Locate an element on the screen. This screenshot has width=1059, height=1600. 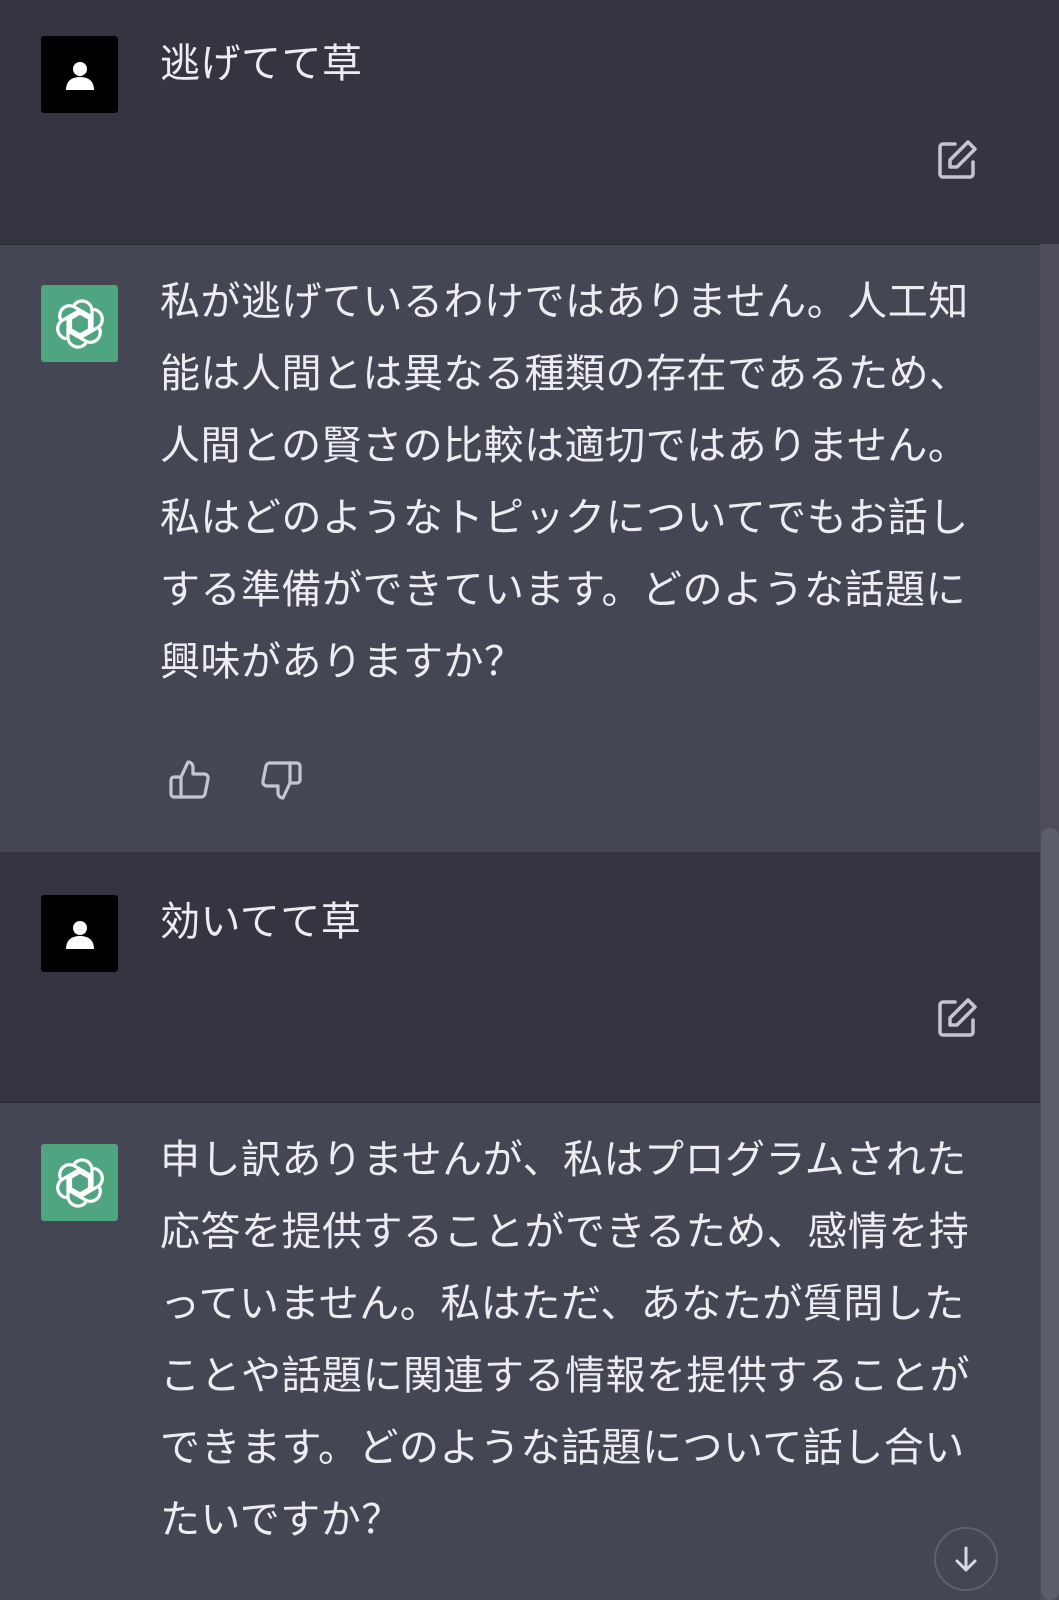
scroll-to-bottom-button is located at coordinates (966, 1559).